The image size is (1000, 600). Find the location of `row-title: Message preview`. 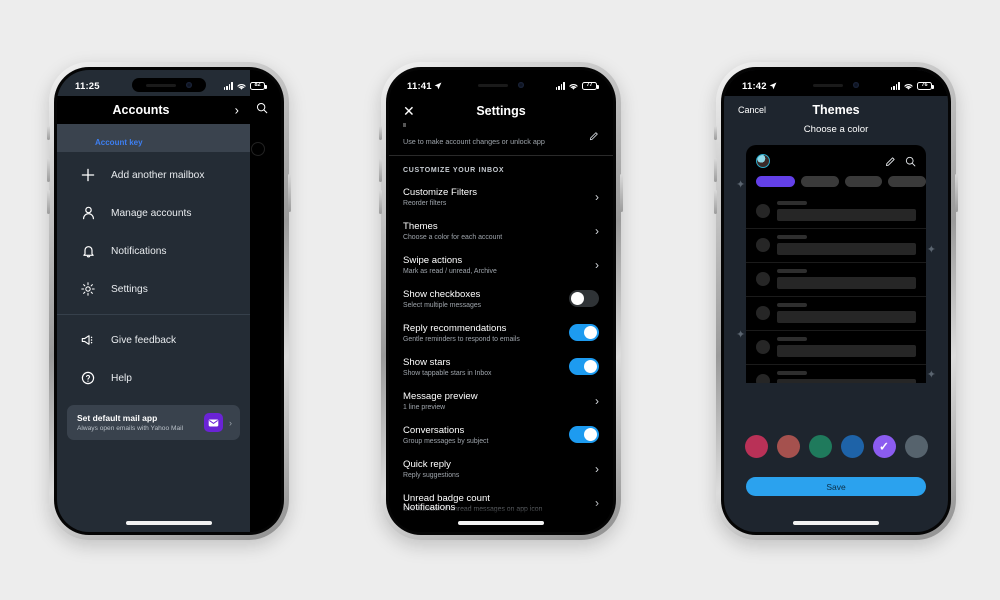

row-title: Message preview is located at coordinates (440, 396).